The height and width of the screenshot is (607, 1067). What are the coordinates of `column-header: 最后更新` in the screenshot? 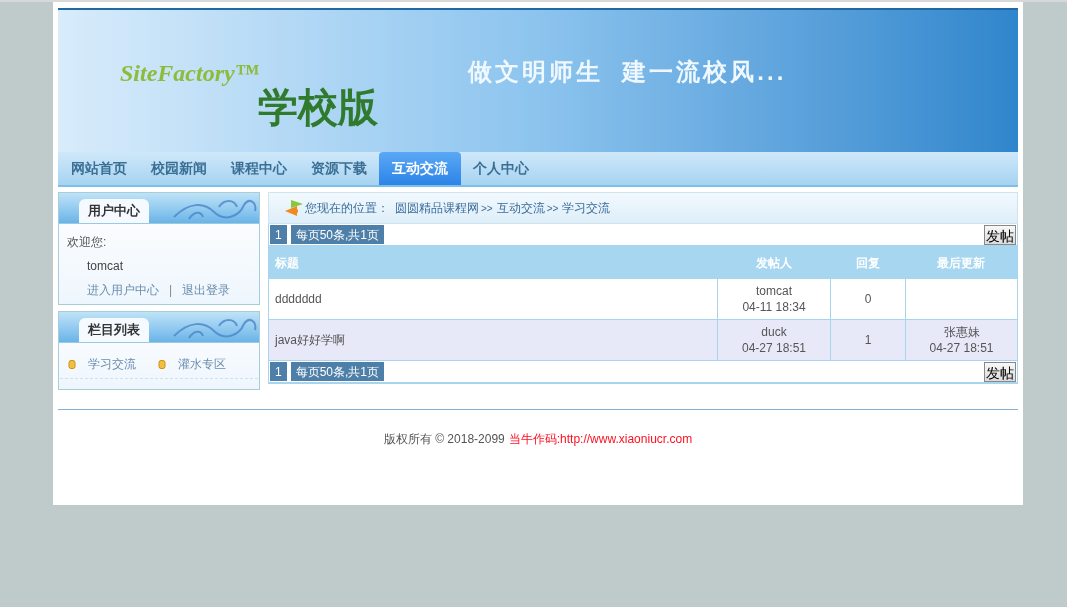 It's located at (961, 263).